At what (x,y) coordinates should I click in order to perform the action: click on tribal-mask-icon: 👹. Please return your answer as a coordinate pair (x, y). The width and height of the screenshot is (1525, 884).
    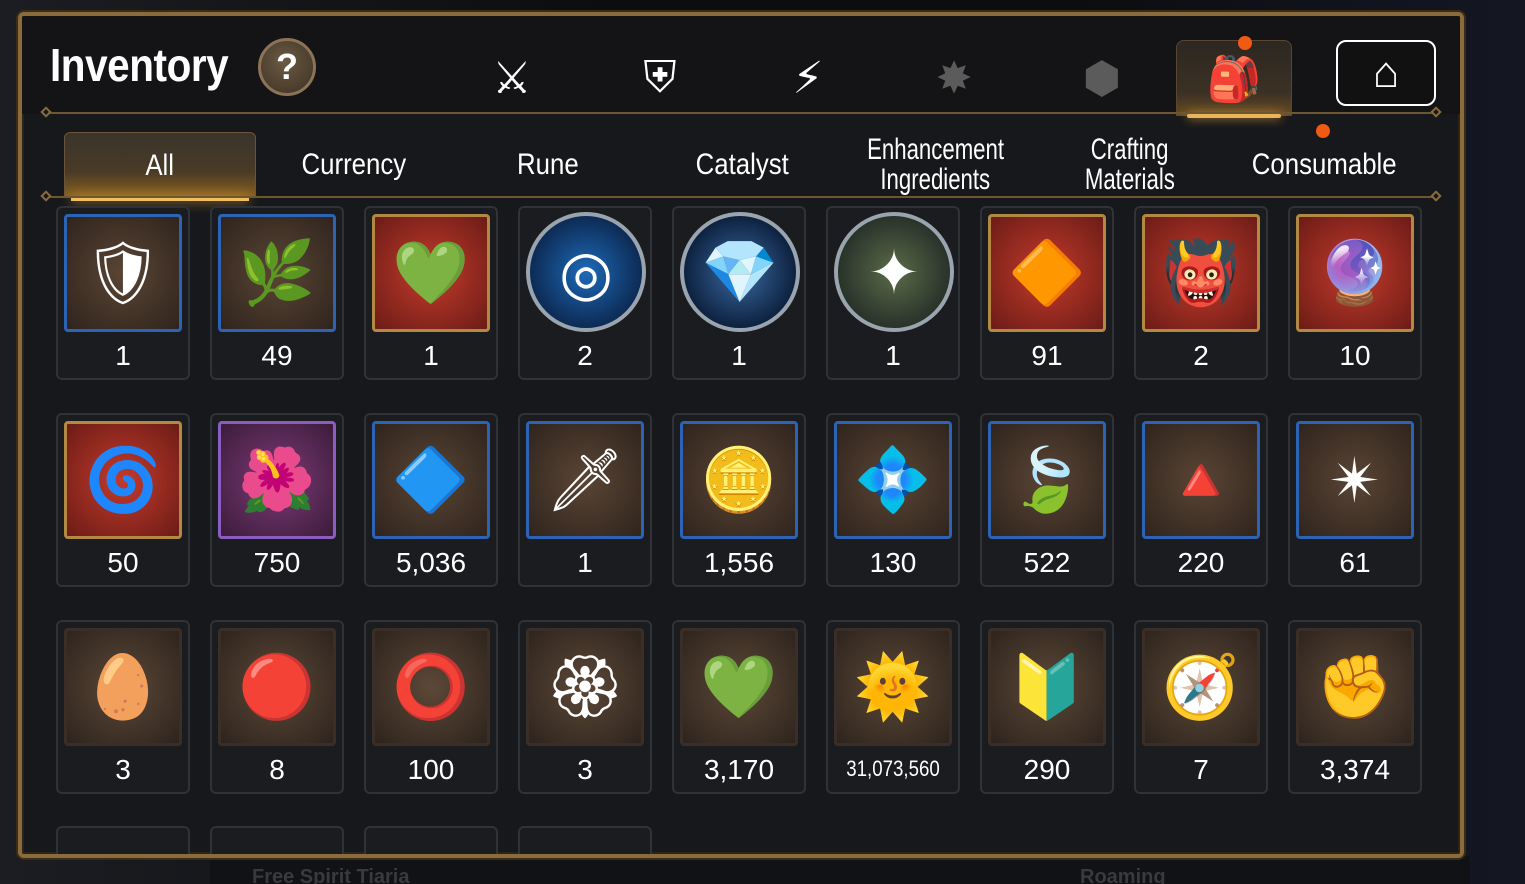
    Looking at the image, I should click on (1201, 273).